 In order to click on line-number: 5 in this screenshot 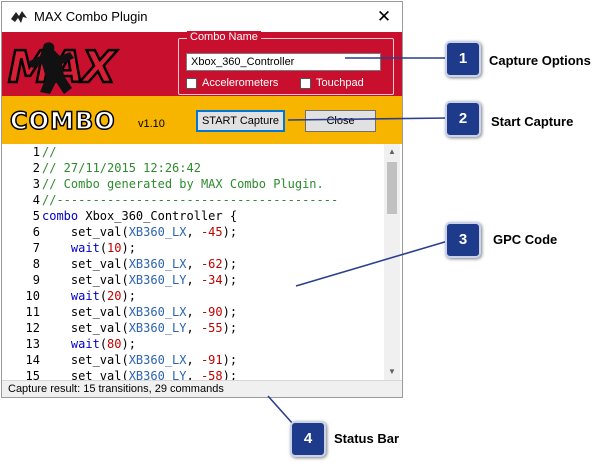, I will do `click(36, 216)`.